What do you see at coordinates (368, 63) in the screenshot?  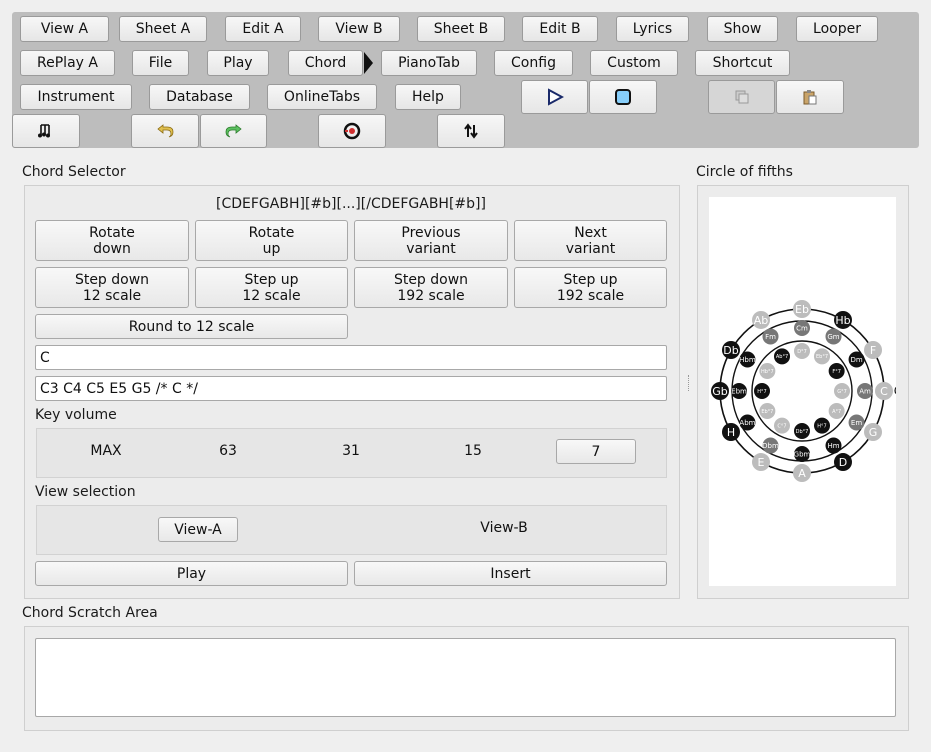 I see `chord-arrow-icon` at bounding box center [368, 63].